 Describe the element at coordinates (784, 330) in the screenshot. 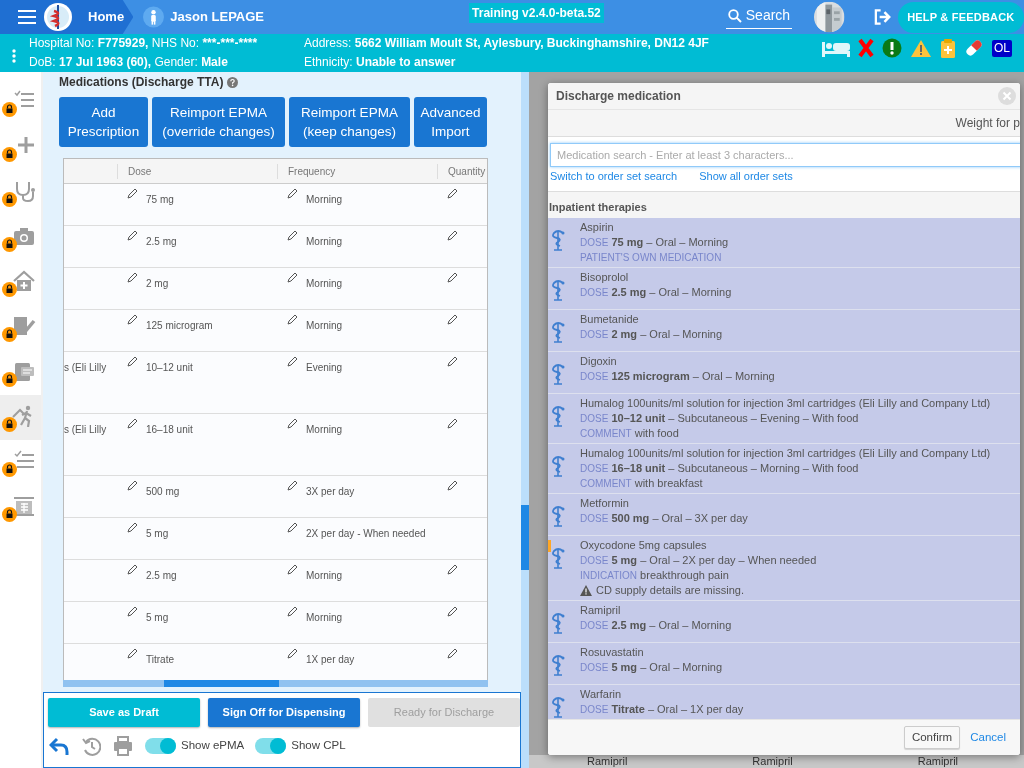

I see `list-item: Bumetanide DOSE 2 mg – Oral – Morning` at that location.